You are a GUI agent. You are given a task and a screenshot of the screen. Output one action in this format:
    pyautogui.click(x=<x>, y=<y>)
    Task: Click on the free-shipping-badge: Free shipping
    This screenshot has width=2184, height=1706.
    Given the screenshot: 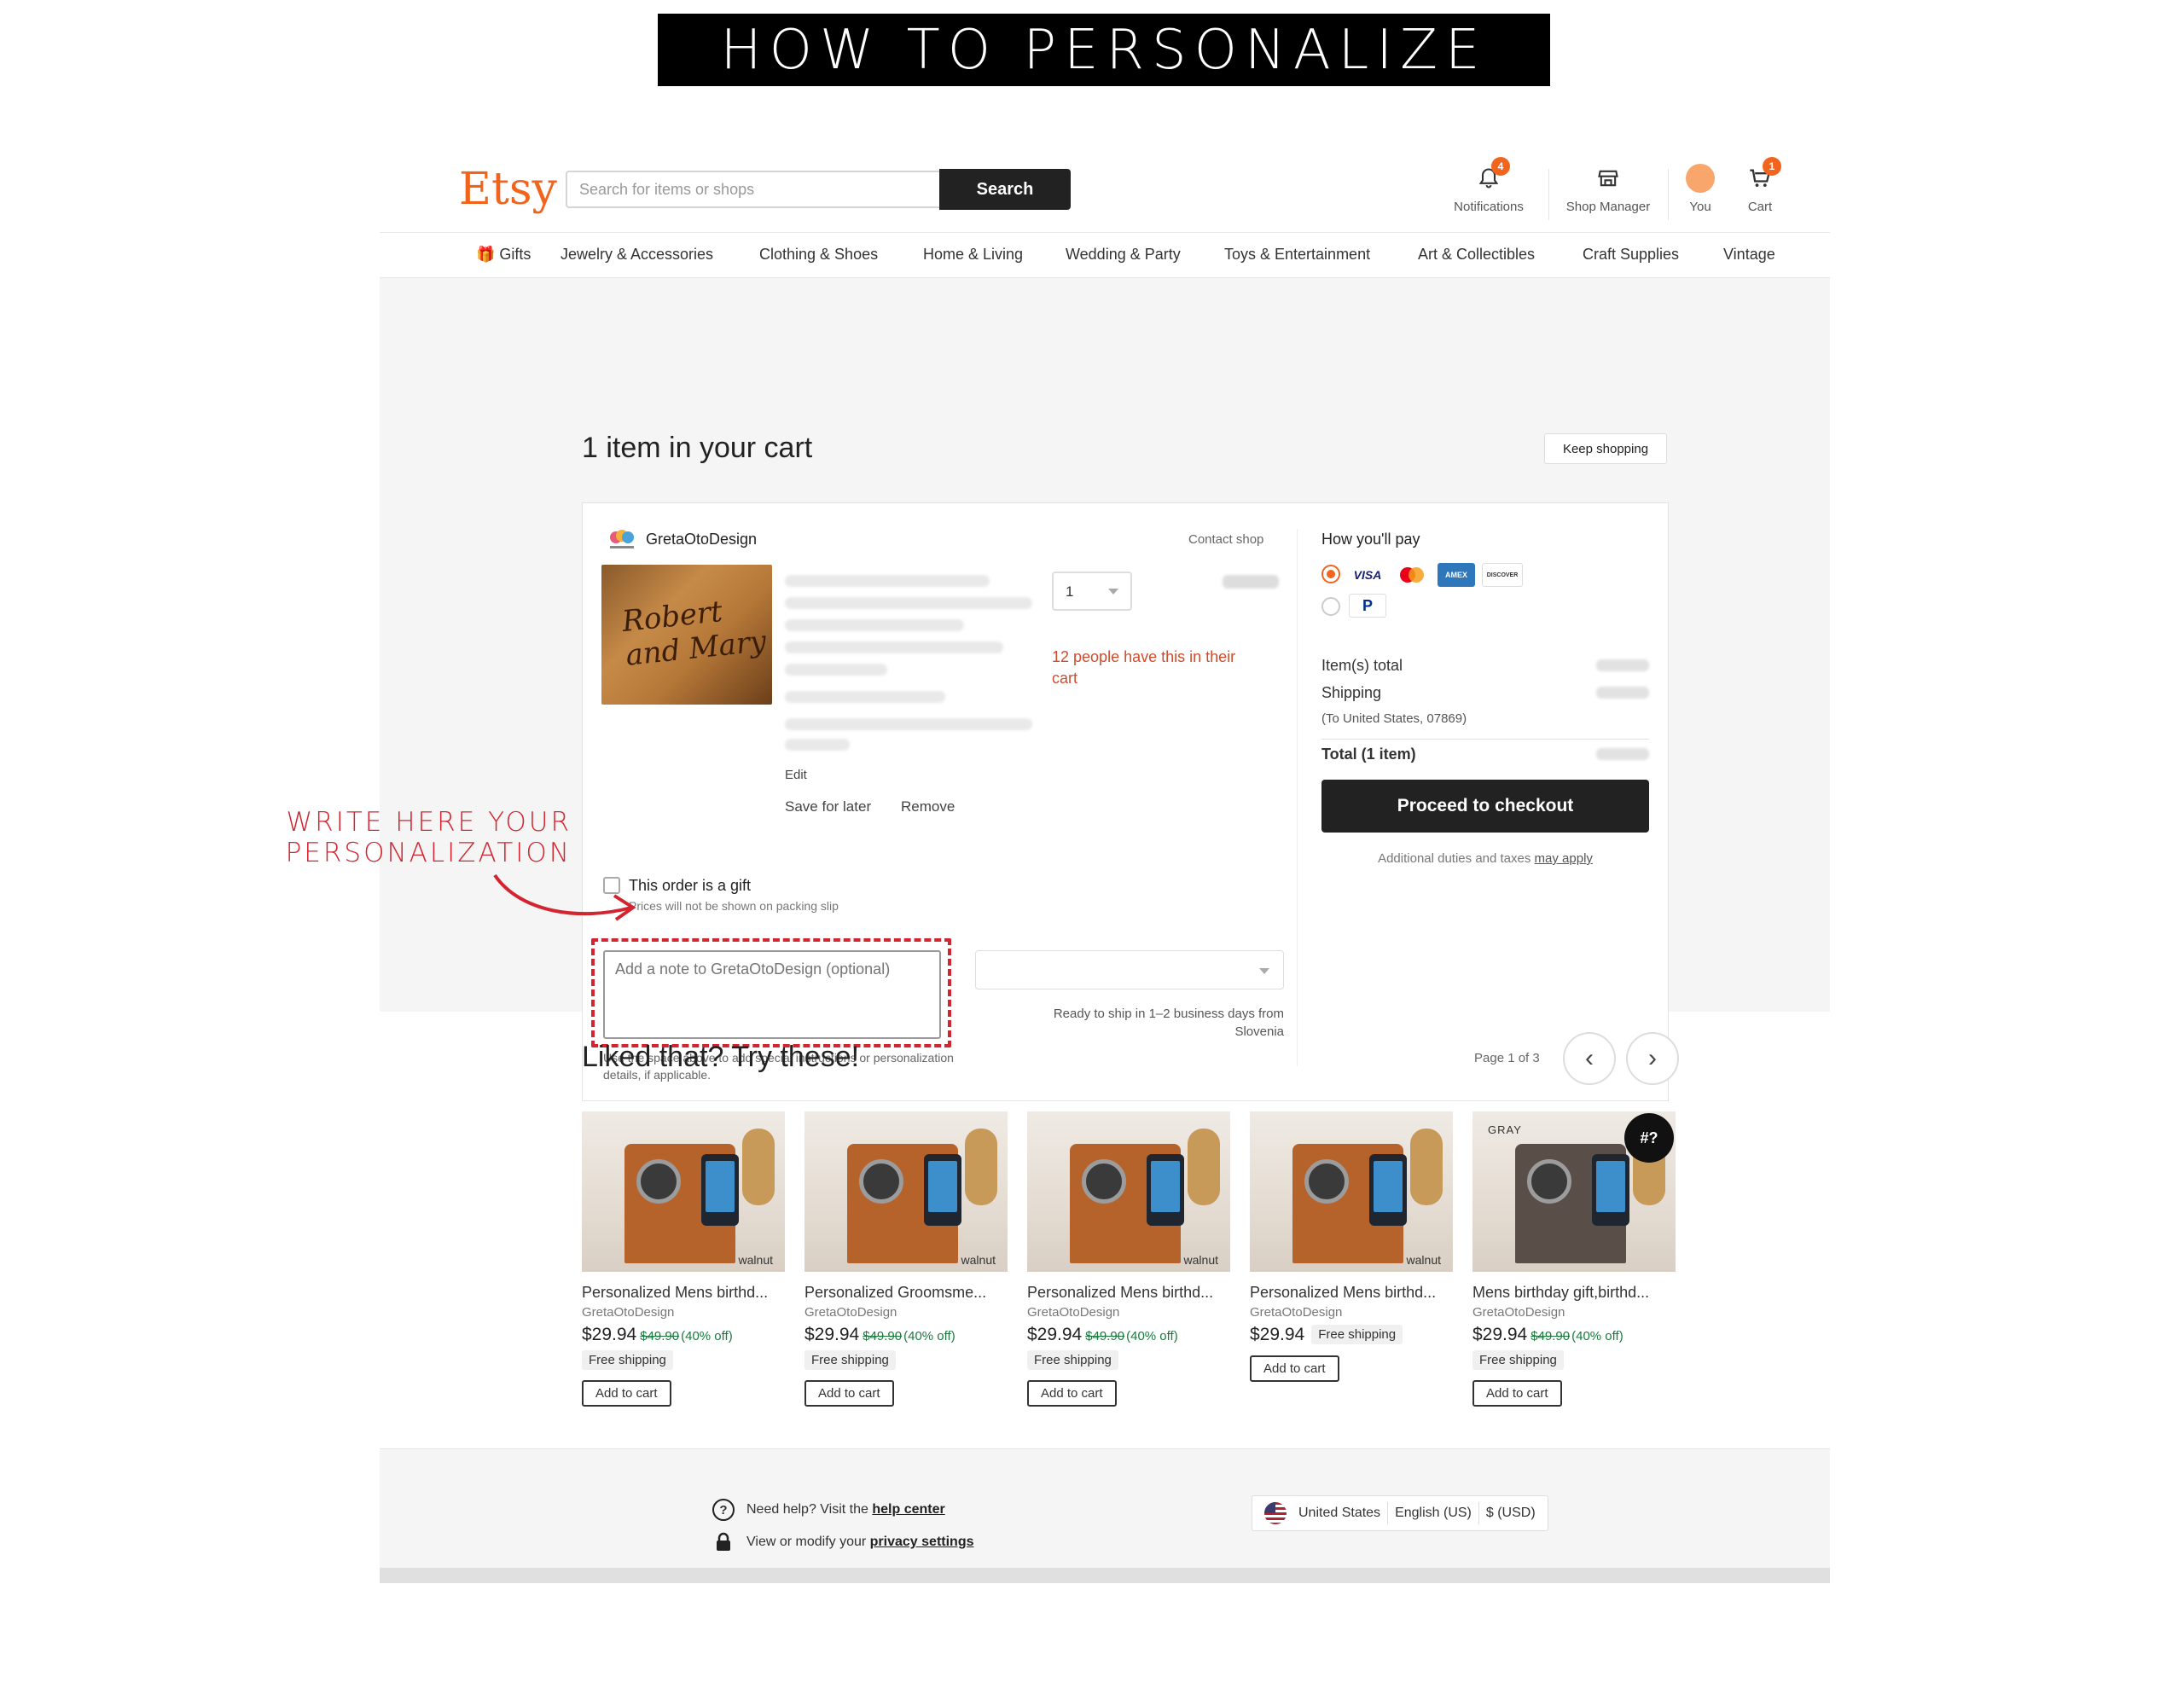 What is the action you would take?
    pyautogui.click(x=1518, y=1360)
    